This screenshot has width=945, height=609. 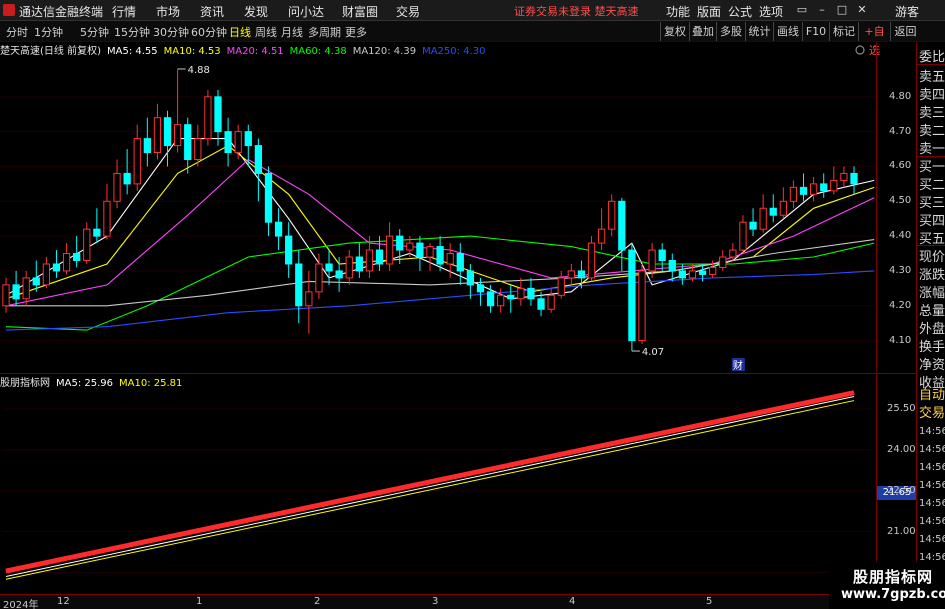 What do you see at coordinates (907, 11) in the screenshot?
I see `guest-label: 游客` at bounding box center [907, 11].